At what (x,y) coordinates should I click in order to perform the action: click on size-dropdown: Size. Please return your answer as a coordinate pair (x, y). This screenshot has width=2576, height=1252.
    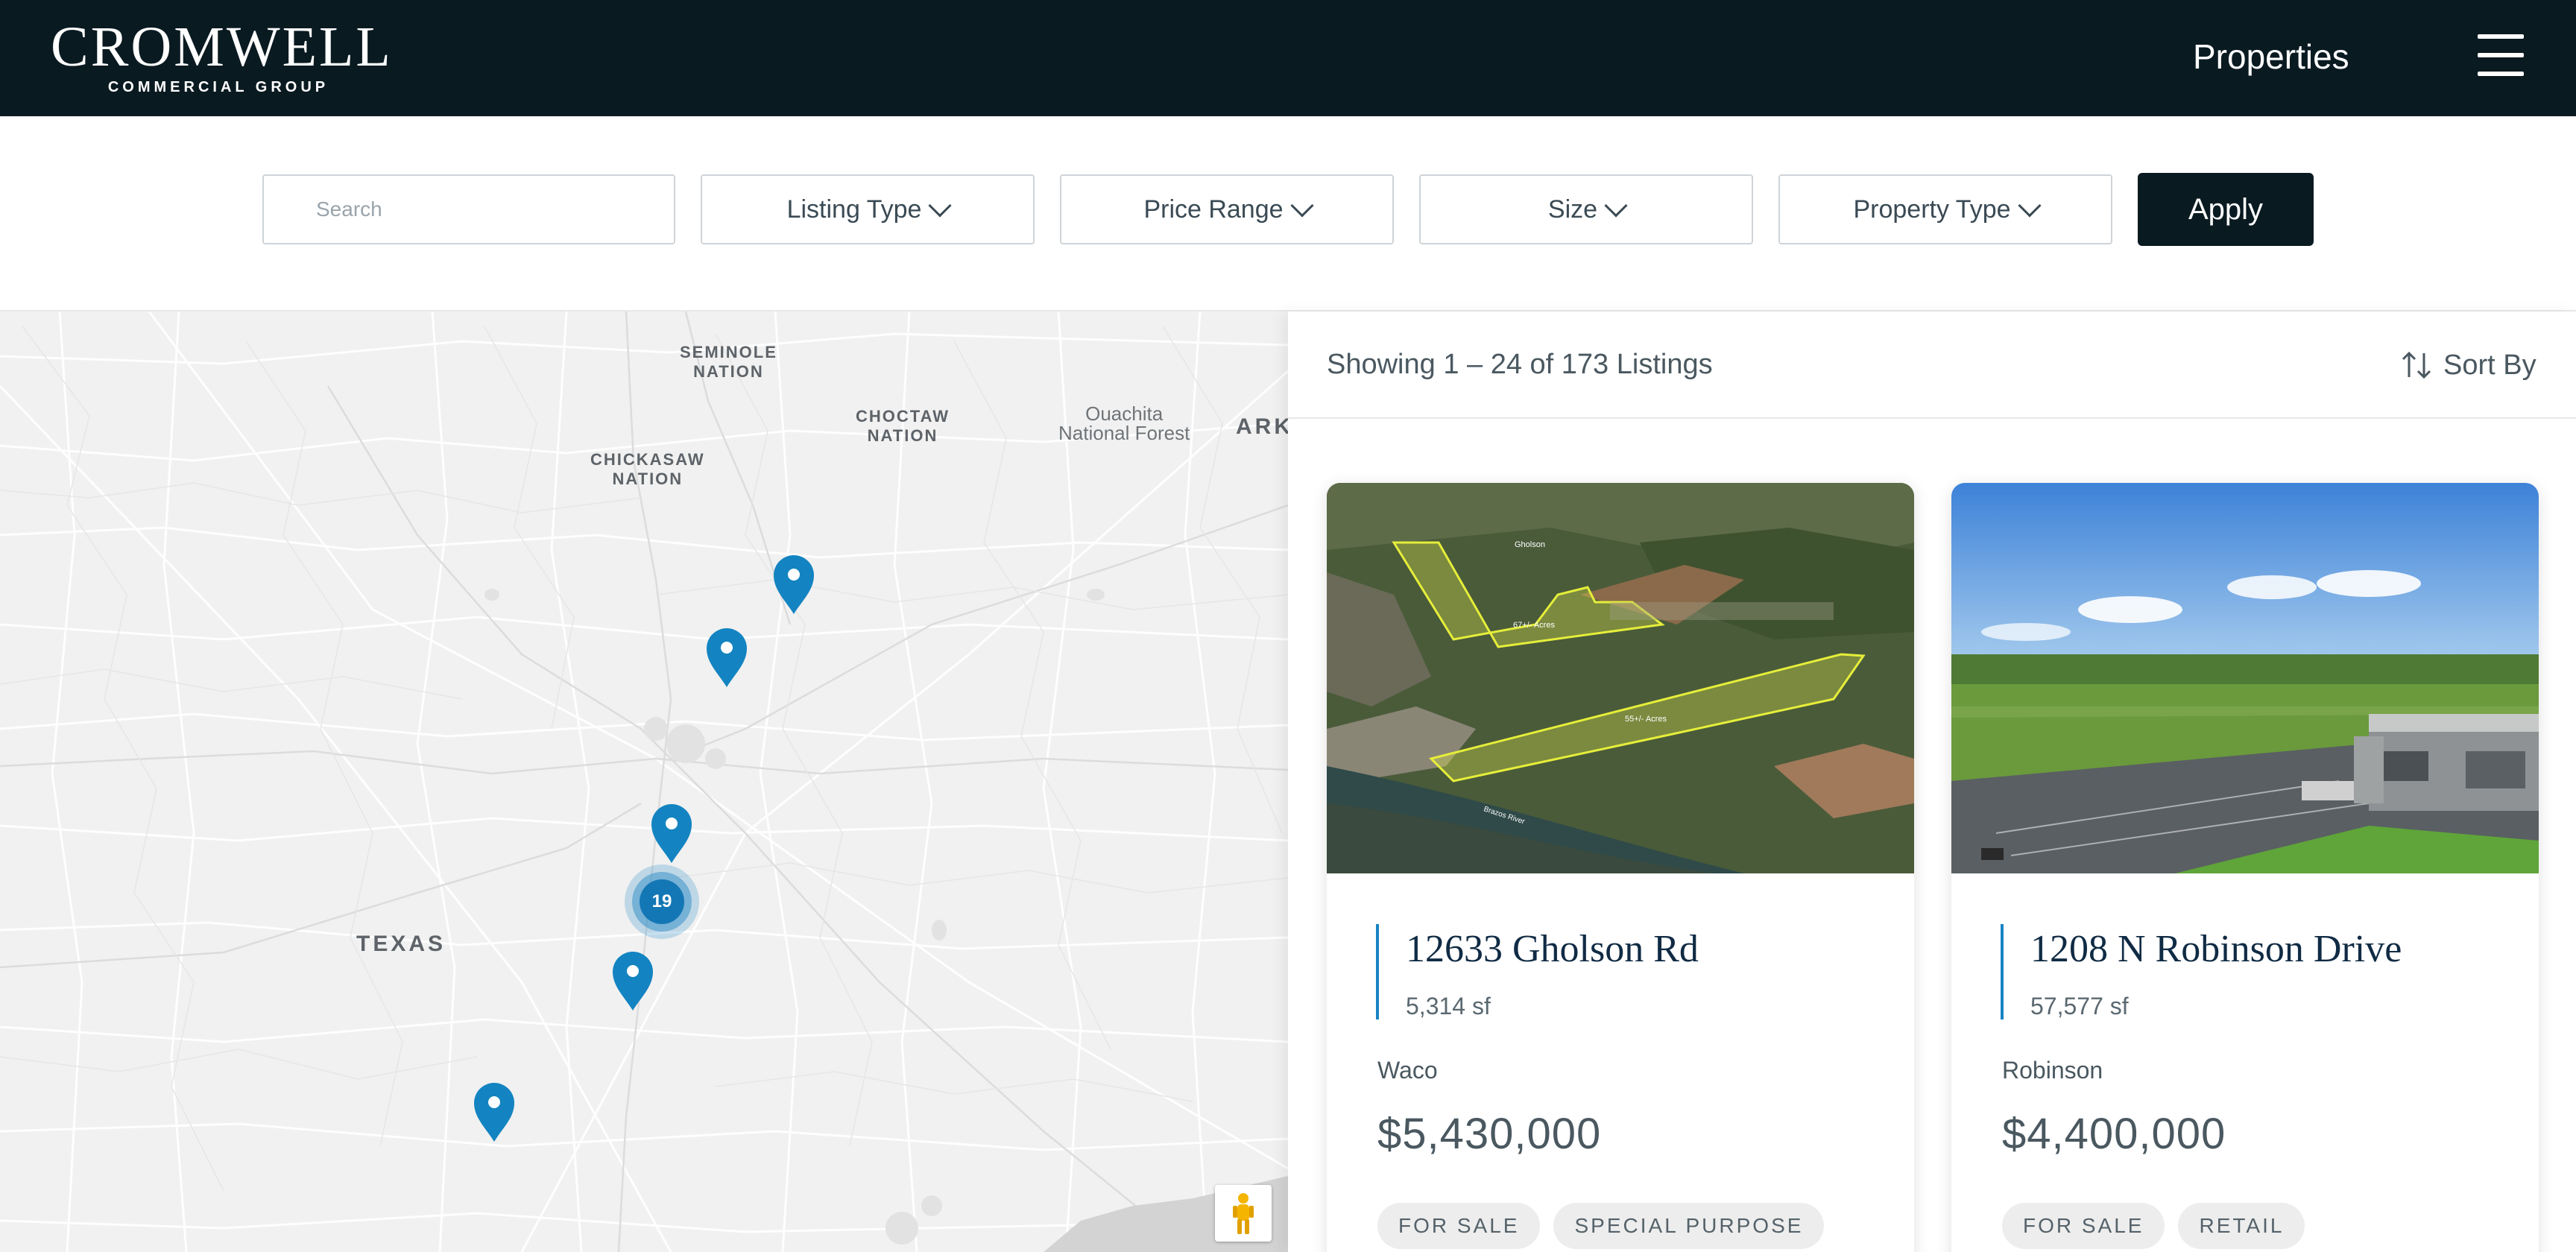
    Looking at the image, I should click on (1586, 209).